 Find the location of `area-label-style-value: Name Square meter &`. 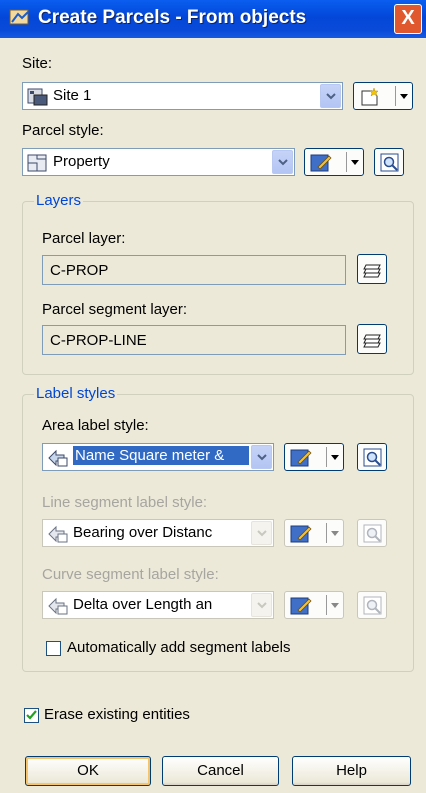

area-label-style-value: Name Square meter & is located at coordinates (161, 455).